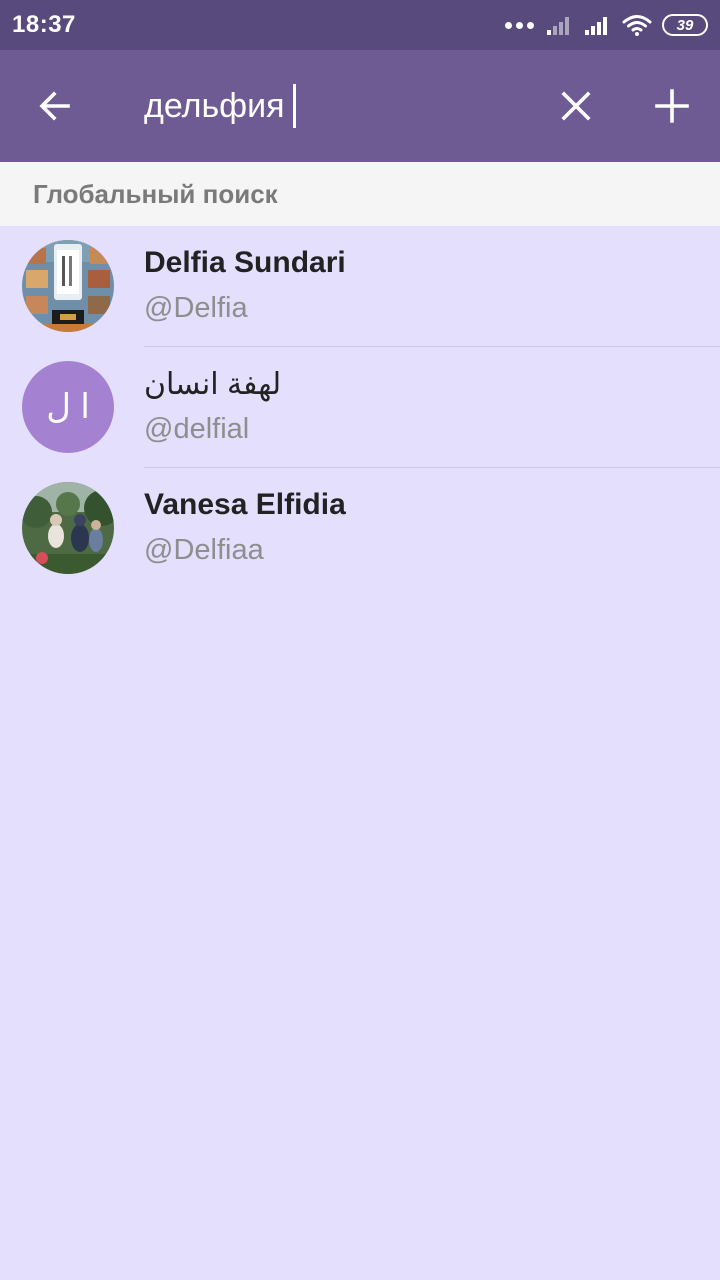  Describe the element at coordinates (196, 308) in the screenshot. I see `contact-username: @Delfia` at that location.